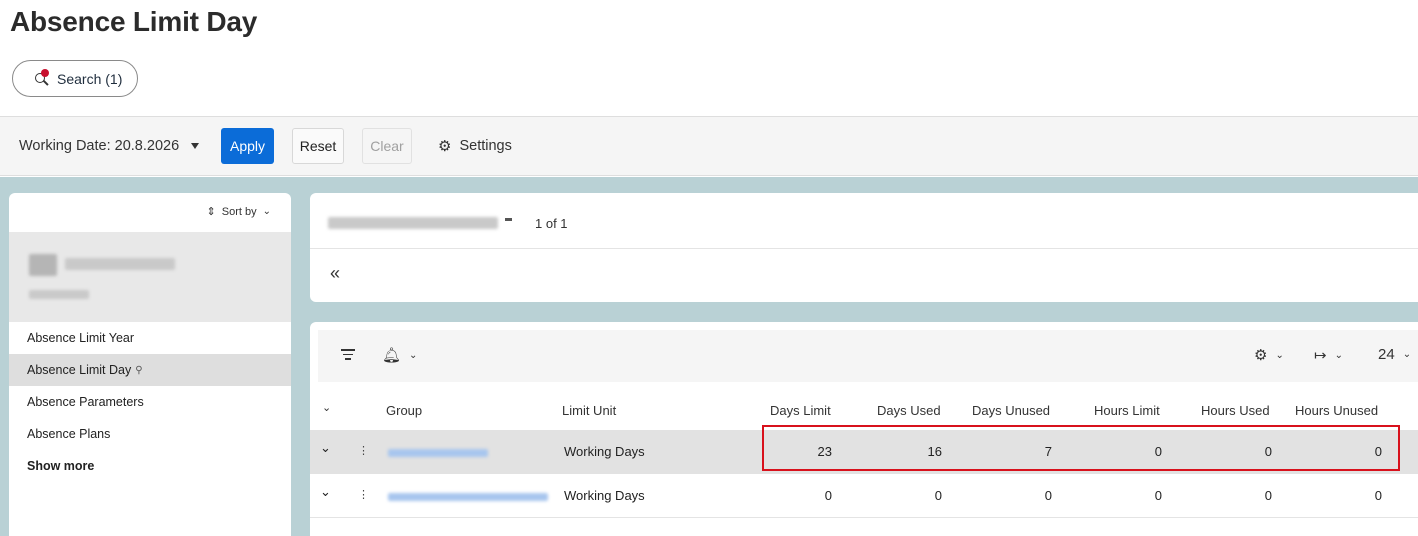 Image resolution: width=1418 pixels, height=536 pixels. What do you see at coordinates (150, 370) in the screenshot?
I see `menu-item-absence-limit-day: Absence Limit Day ⚲` at bounding box center [150, 370].